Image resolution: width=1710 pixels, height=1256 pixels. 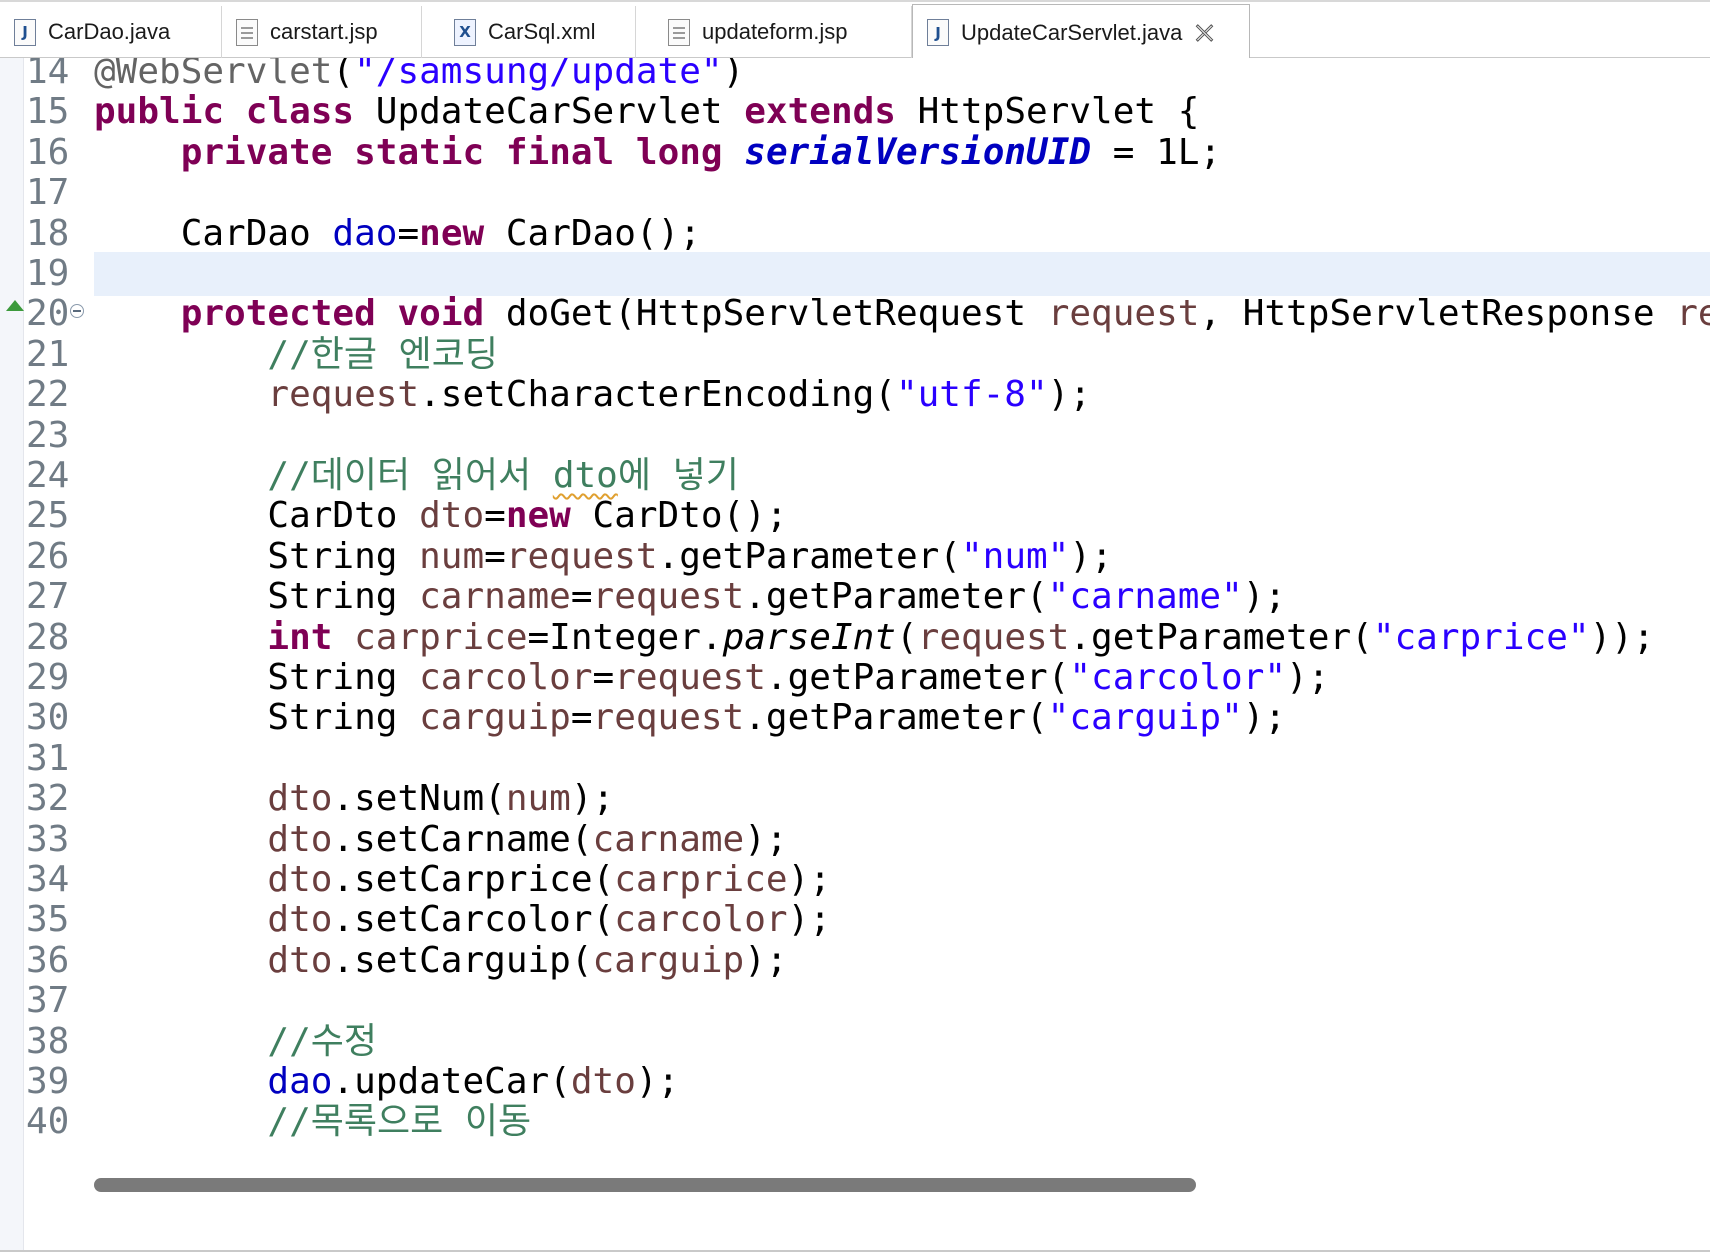 I want to click on code-token: re, so click(x=1693, y=314).